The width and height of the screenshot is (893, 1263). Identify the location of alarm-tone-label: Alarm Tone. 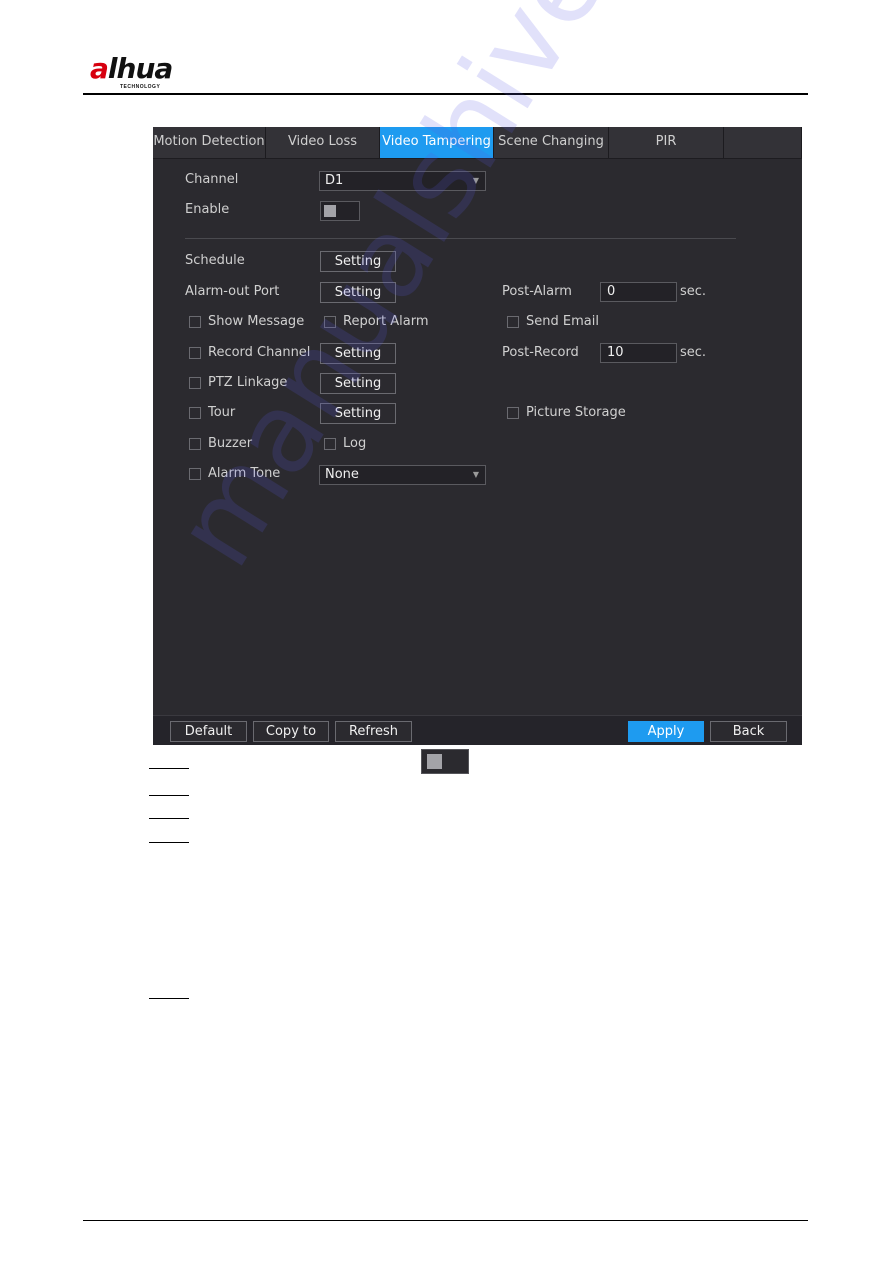
(244, 473).